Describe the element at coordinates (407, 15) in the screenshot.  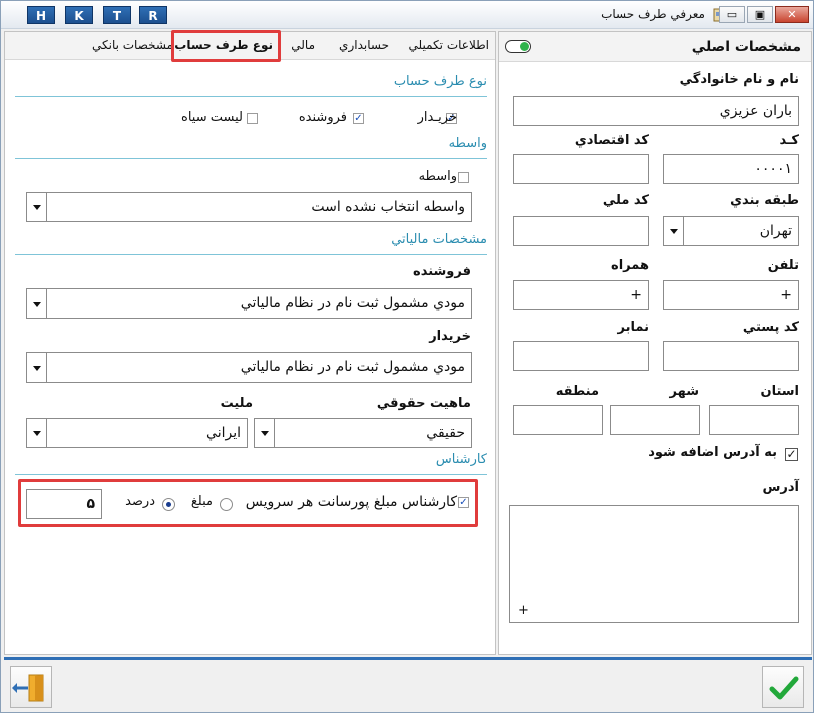
I see `title-bar: H K T R معرفي طرف حساب ▭ ▣ ✕` at that location.